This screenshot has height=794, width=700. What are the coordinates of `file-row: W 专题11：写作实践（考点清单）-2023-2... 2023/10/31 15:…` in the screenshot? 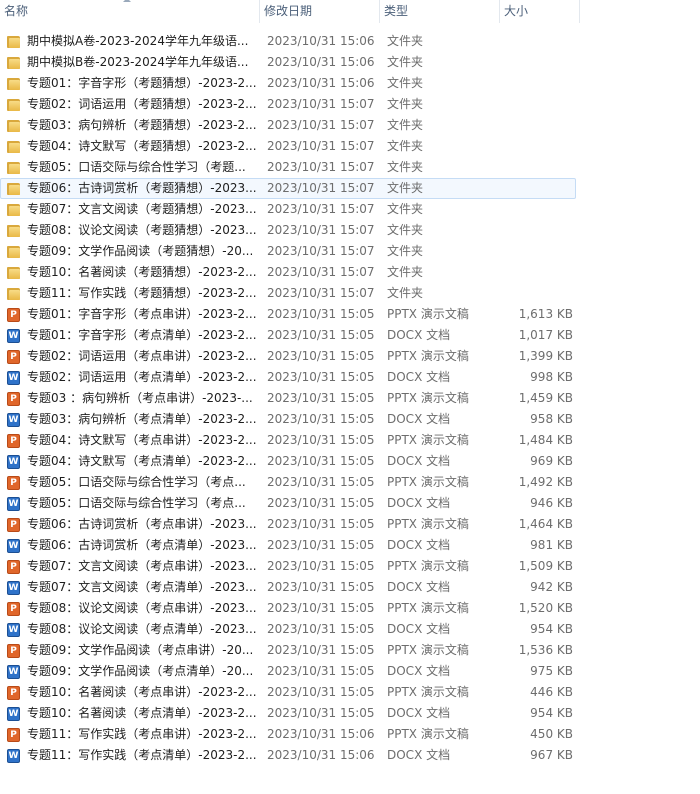 It's located at (290, 755).